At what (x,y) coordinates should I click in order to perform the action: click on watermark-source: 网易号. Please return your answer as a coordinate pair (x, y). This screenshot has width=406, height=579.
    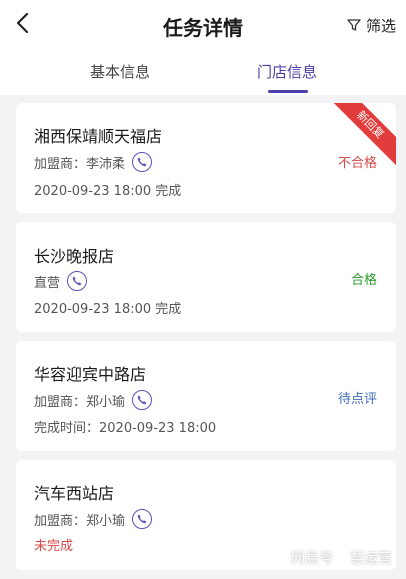
    Looking at the image, I should click on (312, 559).